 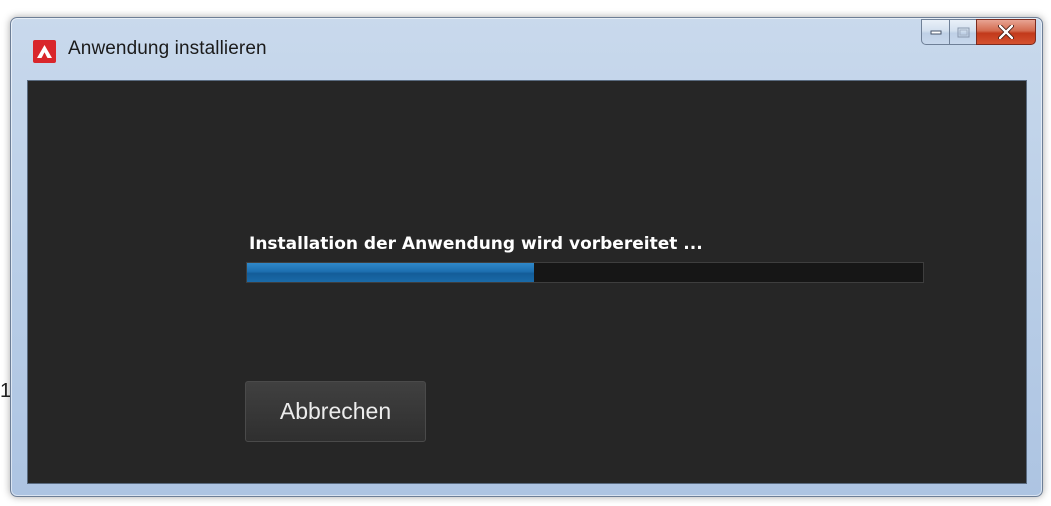 I want to click on maximize-button, so click(x=962, y=32).